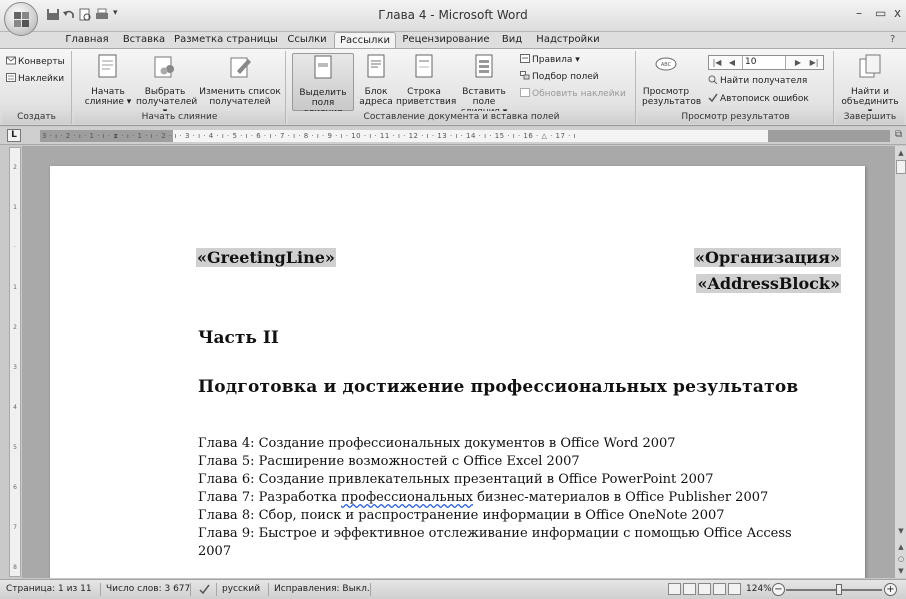 The image size is (906, 599). I want to click on auto-check-errors-label: Автопоиск ошибок, so click(764, 99).